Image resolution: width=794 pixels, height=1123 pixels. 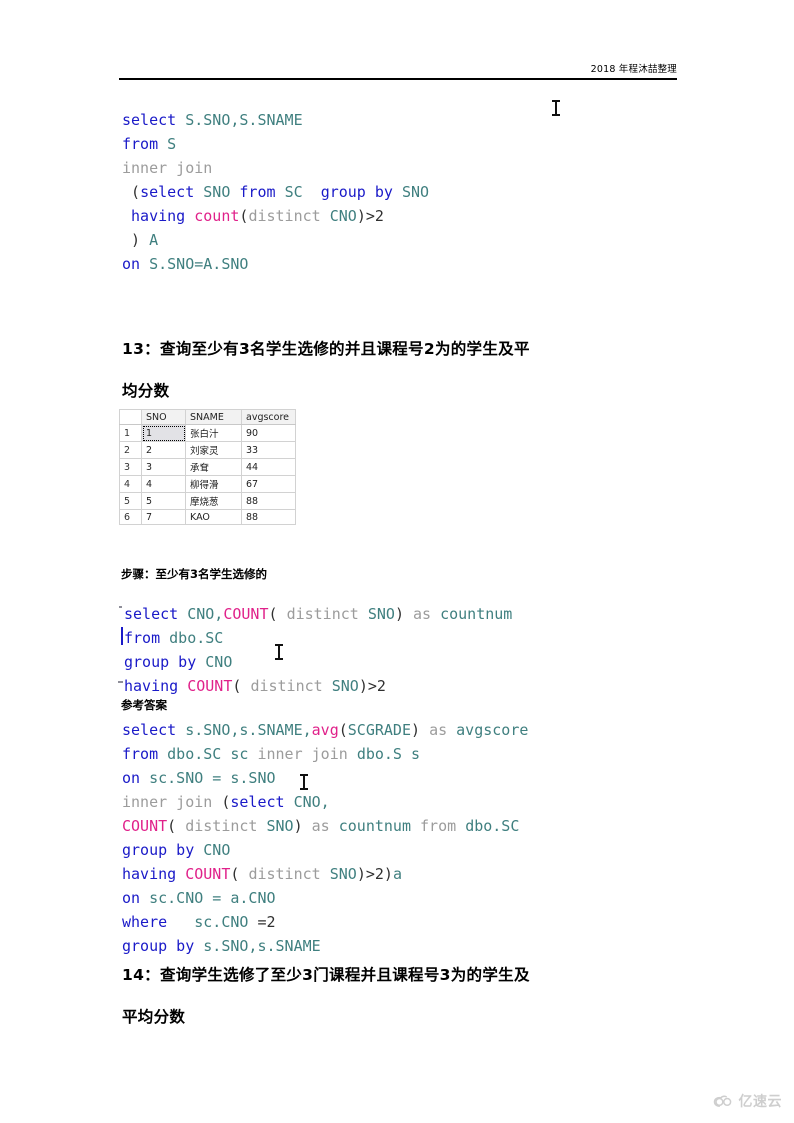 What do you see at coordinates (268, 450) in the screenshot?
I see `cell-avgscore: 33` at bounding box center [268, 450].